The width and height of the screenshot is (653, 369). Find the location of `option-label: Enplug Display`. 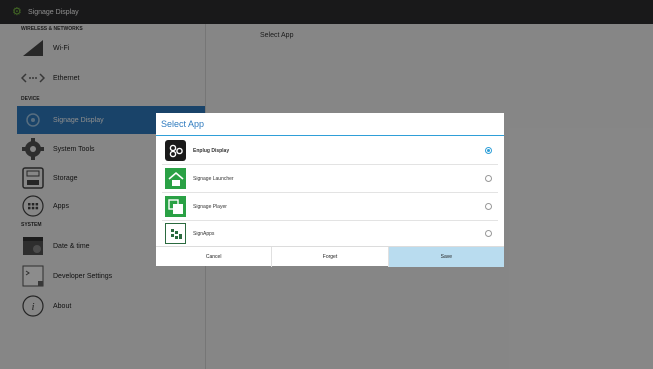

option-label: Enplug Display is located at coordinates (211, 150).